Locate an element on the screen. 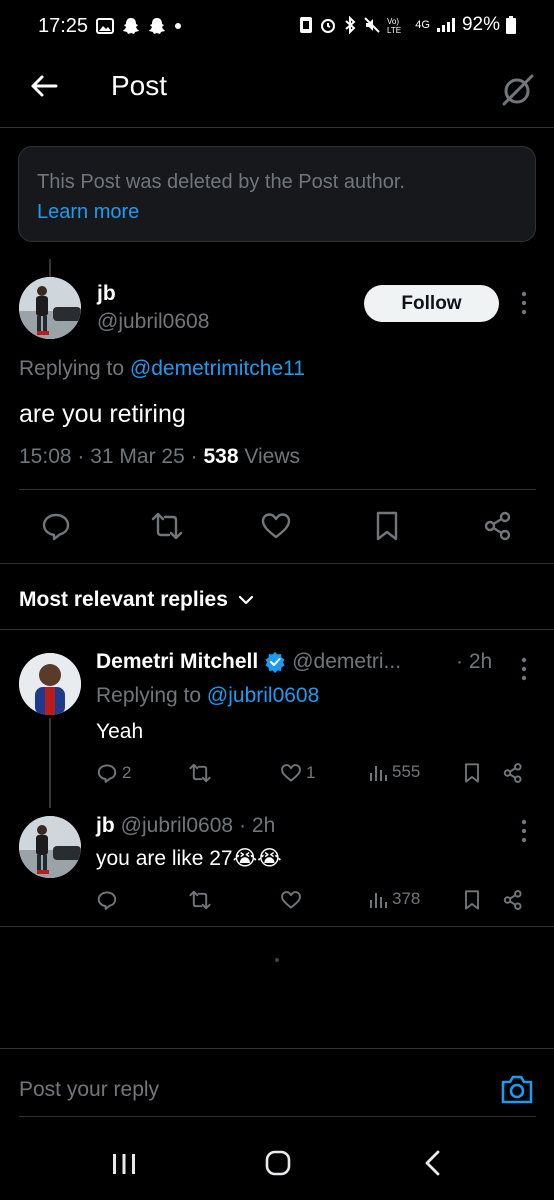 The image size is (554, 1200). learn-more-link: Learn more is located at coordinates (277, 212).